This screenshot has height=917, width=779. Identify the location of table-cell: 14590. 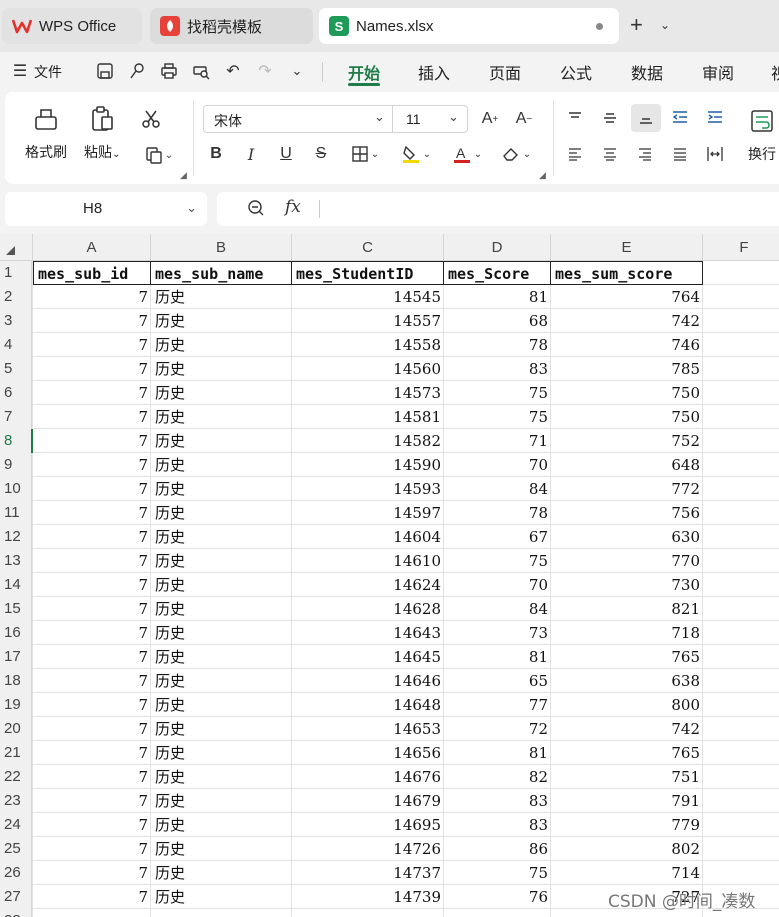
(368, 465).